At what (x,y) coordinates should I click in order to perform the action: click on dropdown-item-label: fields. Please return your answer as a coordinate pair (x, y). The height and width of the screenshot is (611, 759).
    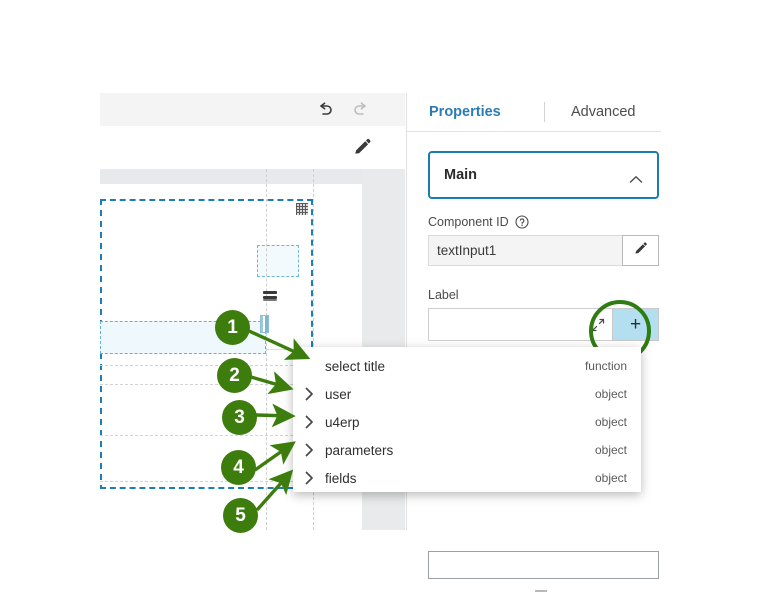
    Looking at the image, I should click on (341, 478).